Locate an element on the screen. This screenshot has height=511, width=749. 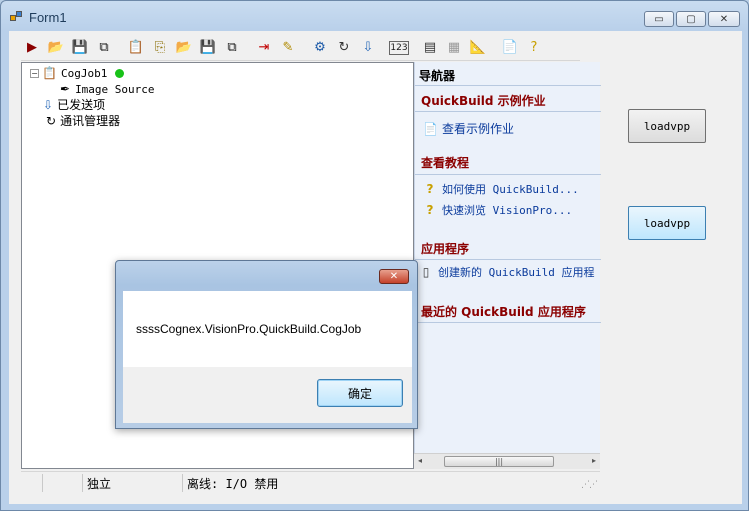
tree-node-sent-items: ⇩ 已发送项 is located at coordinates (74, 104).